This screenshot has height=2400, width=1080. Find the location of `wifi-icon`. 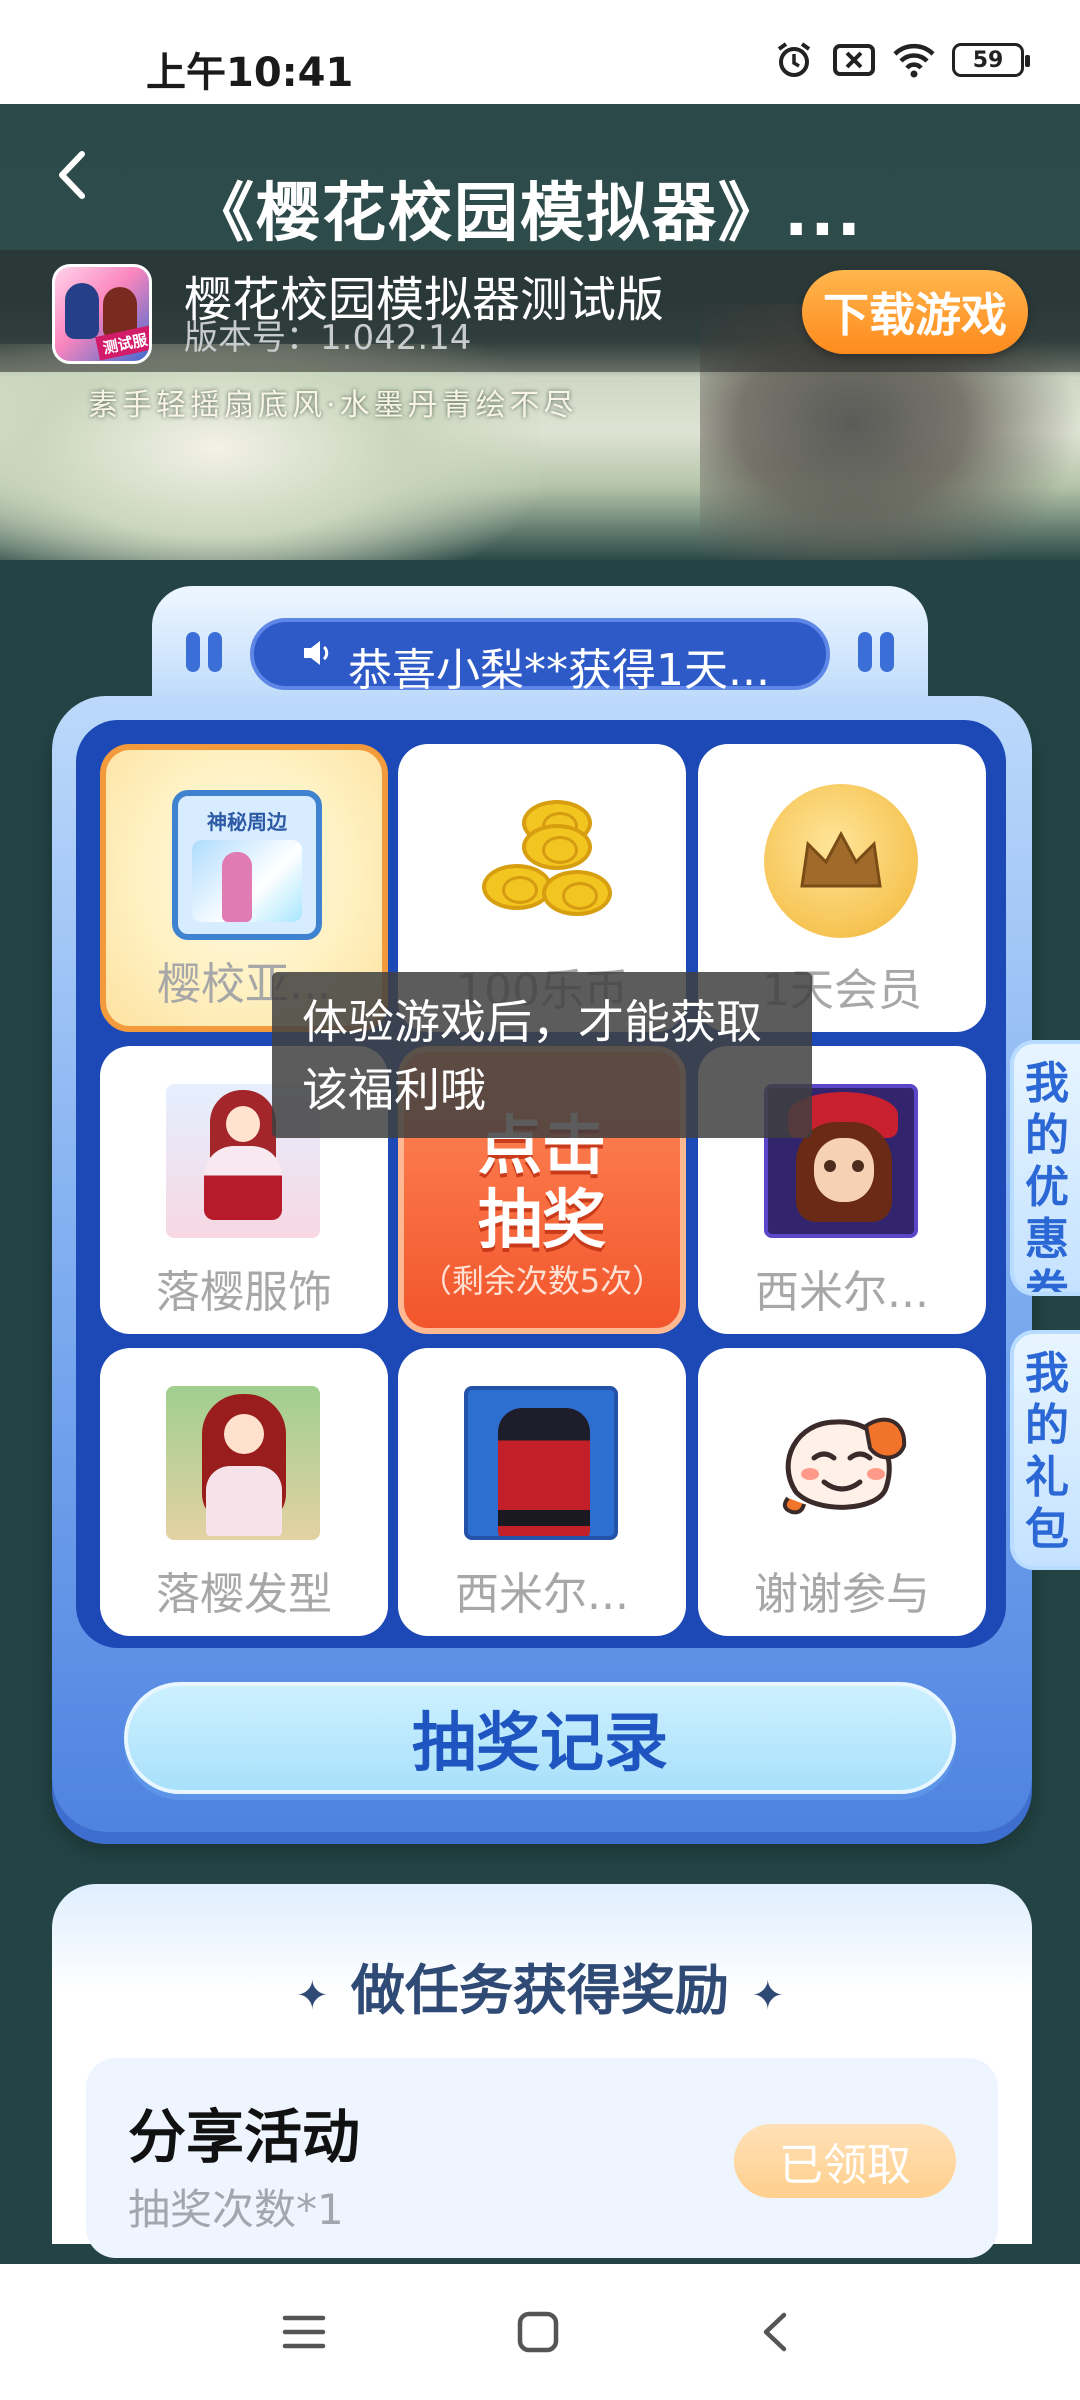

wifi-icon is located at coordinates (914, 60).